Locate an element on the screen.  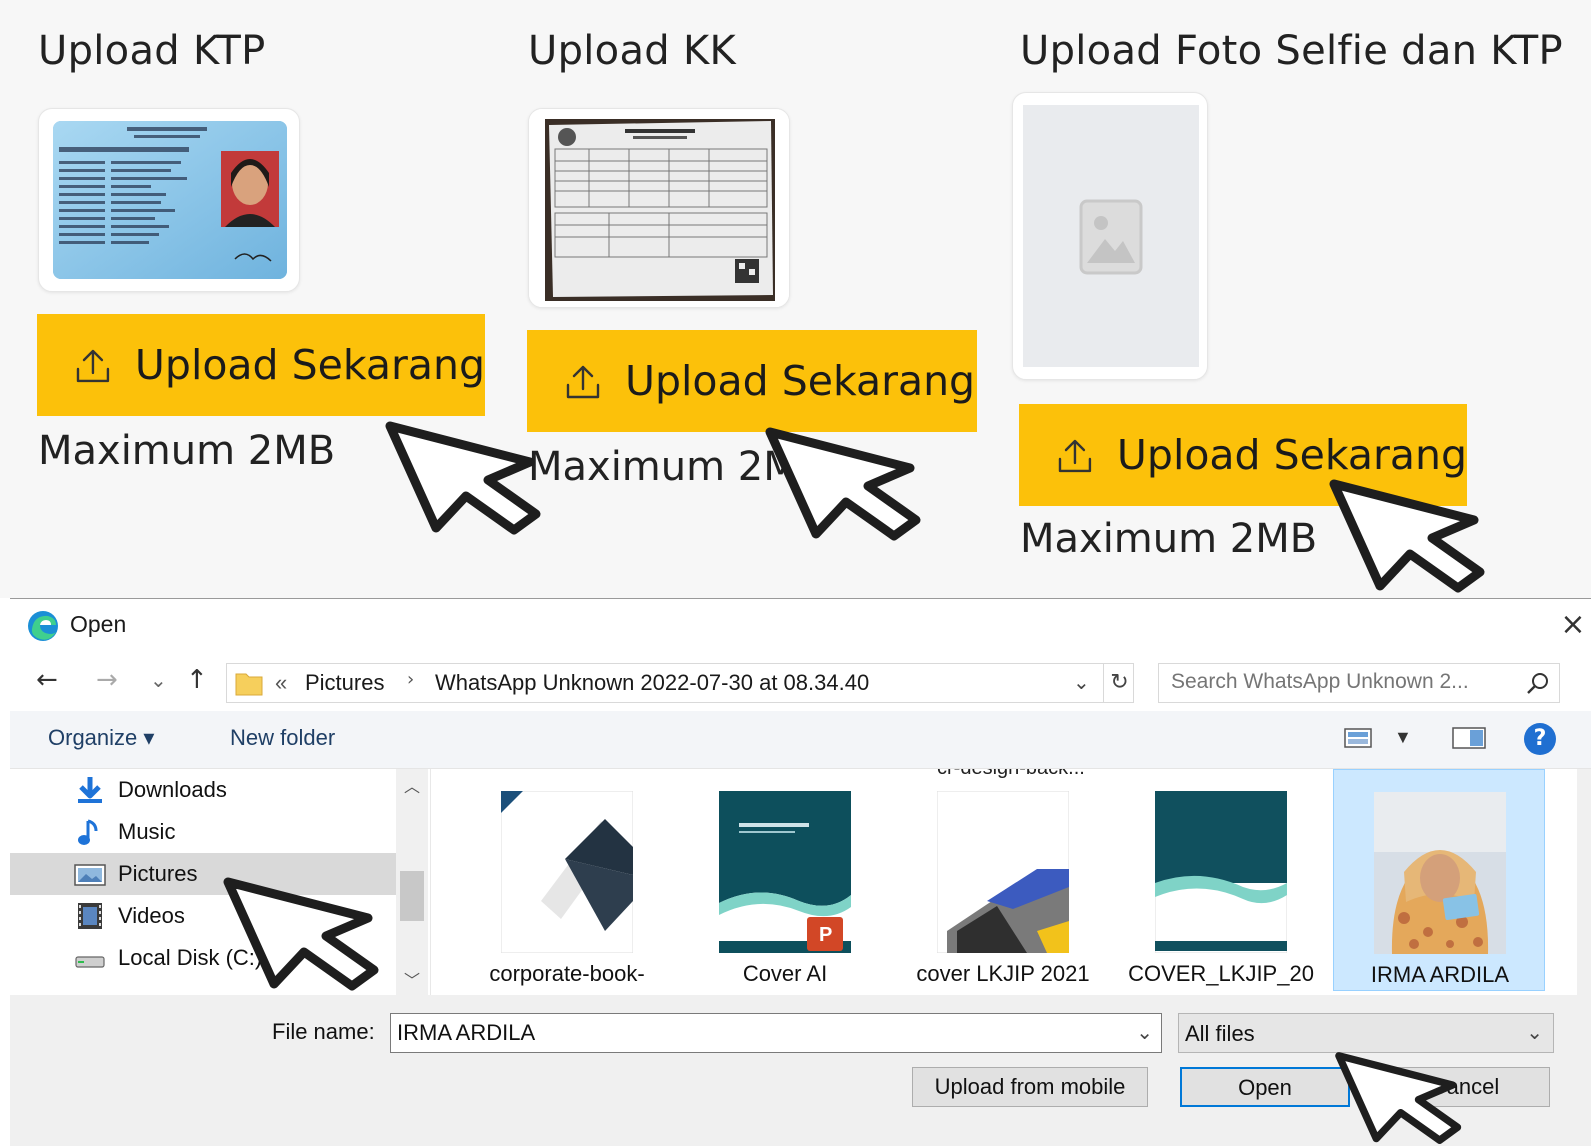
file-type-select: All files ⌄ is located at coordinates (1366, 1033).